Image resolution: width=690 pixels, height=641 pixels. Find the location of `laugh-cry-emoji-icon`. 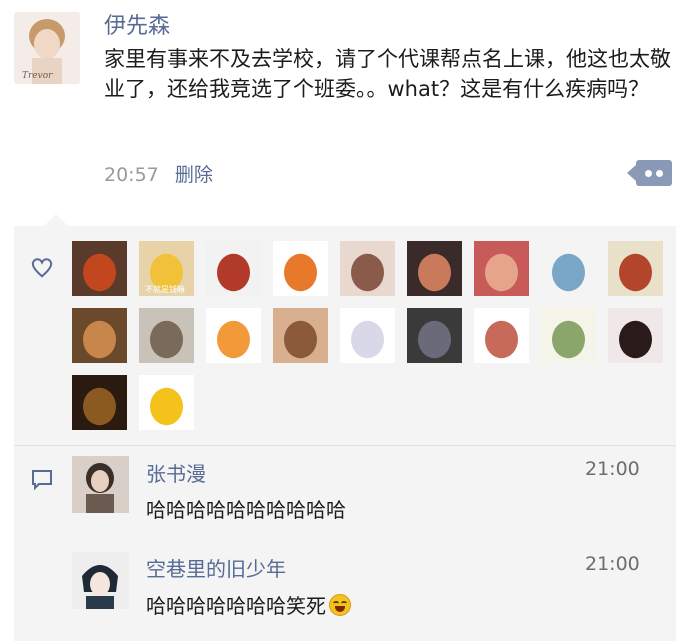

laugh-cry-emoji-icon is located at coordinates (340, 605).